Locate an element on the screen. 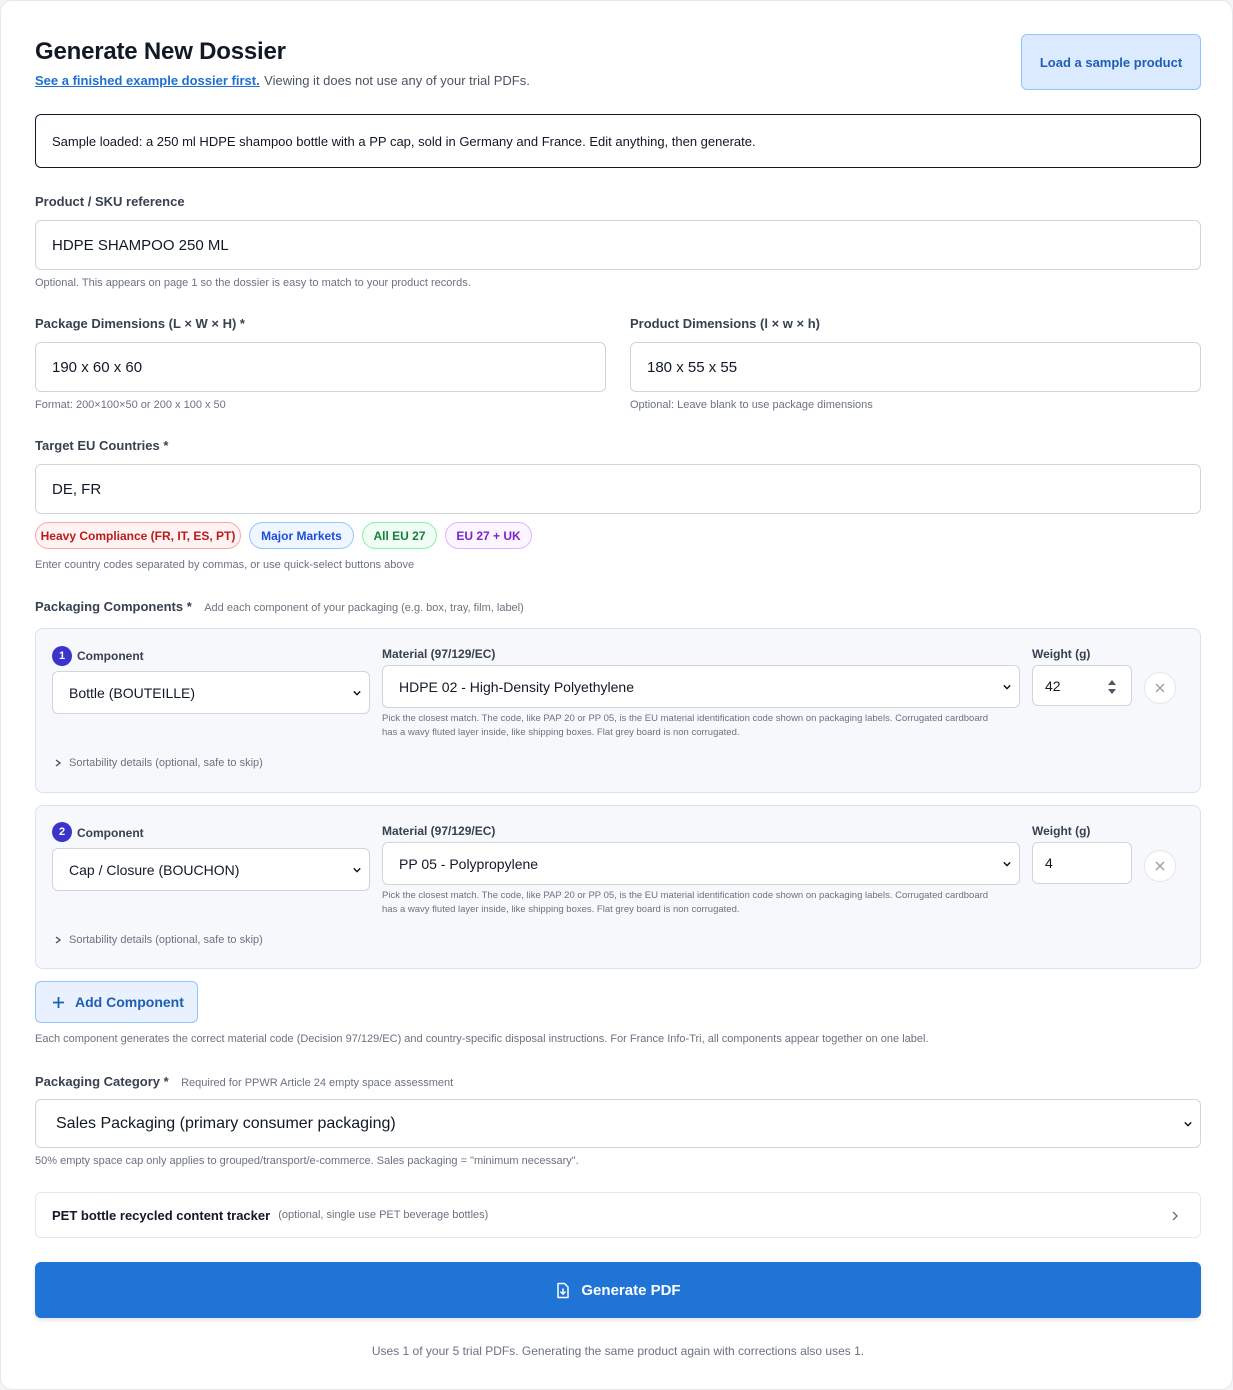  generate-pdf-button: Generate PDF is located at coordinates (618, 1290).